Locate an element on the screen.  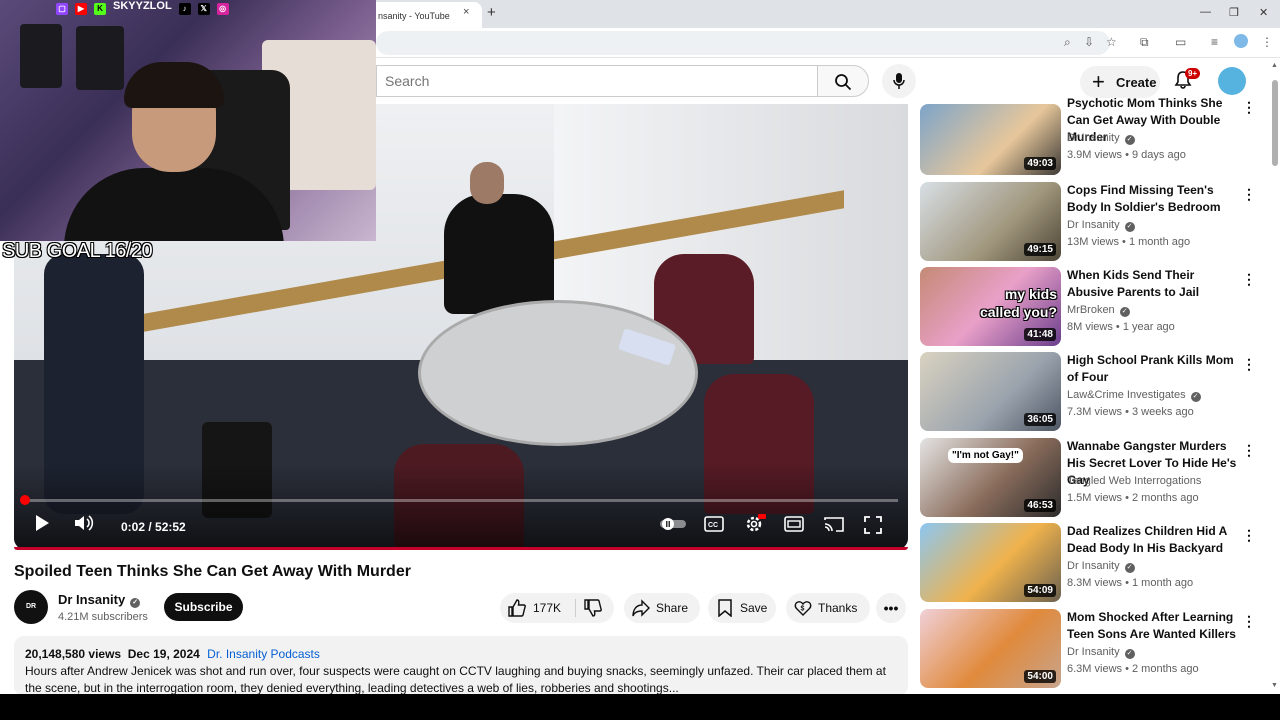
progress-scrubber is located at coordinates (25, 500).